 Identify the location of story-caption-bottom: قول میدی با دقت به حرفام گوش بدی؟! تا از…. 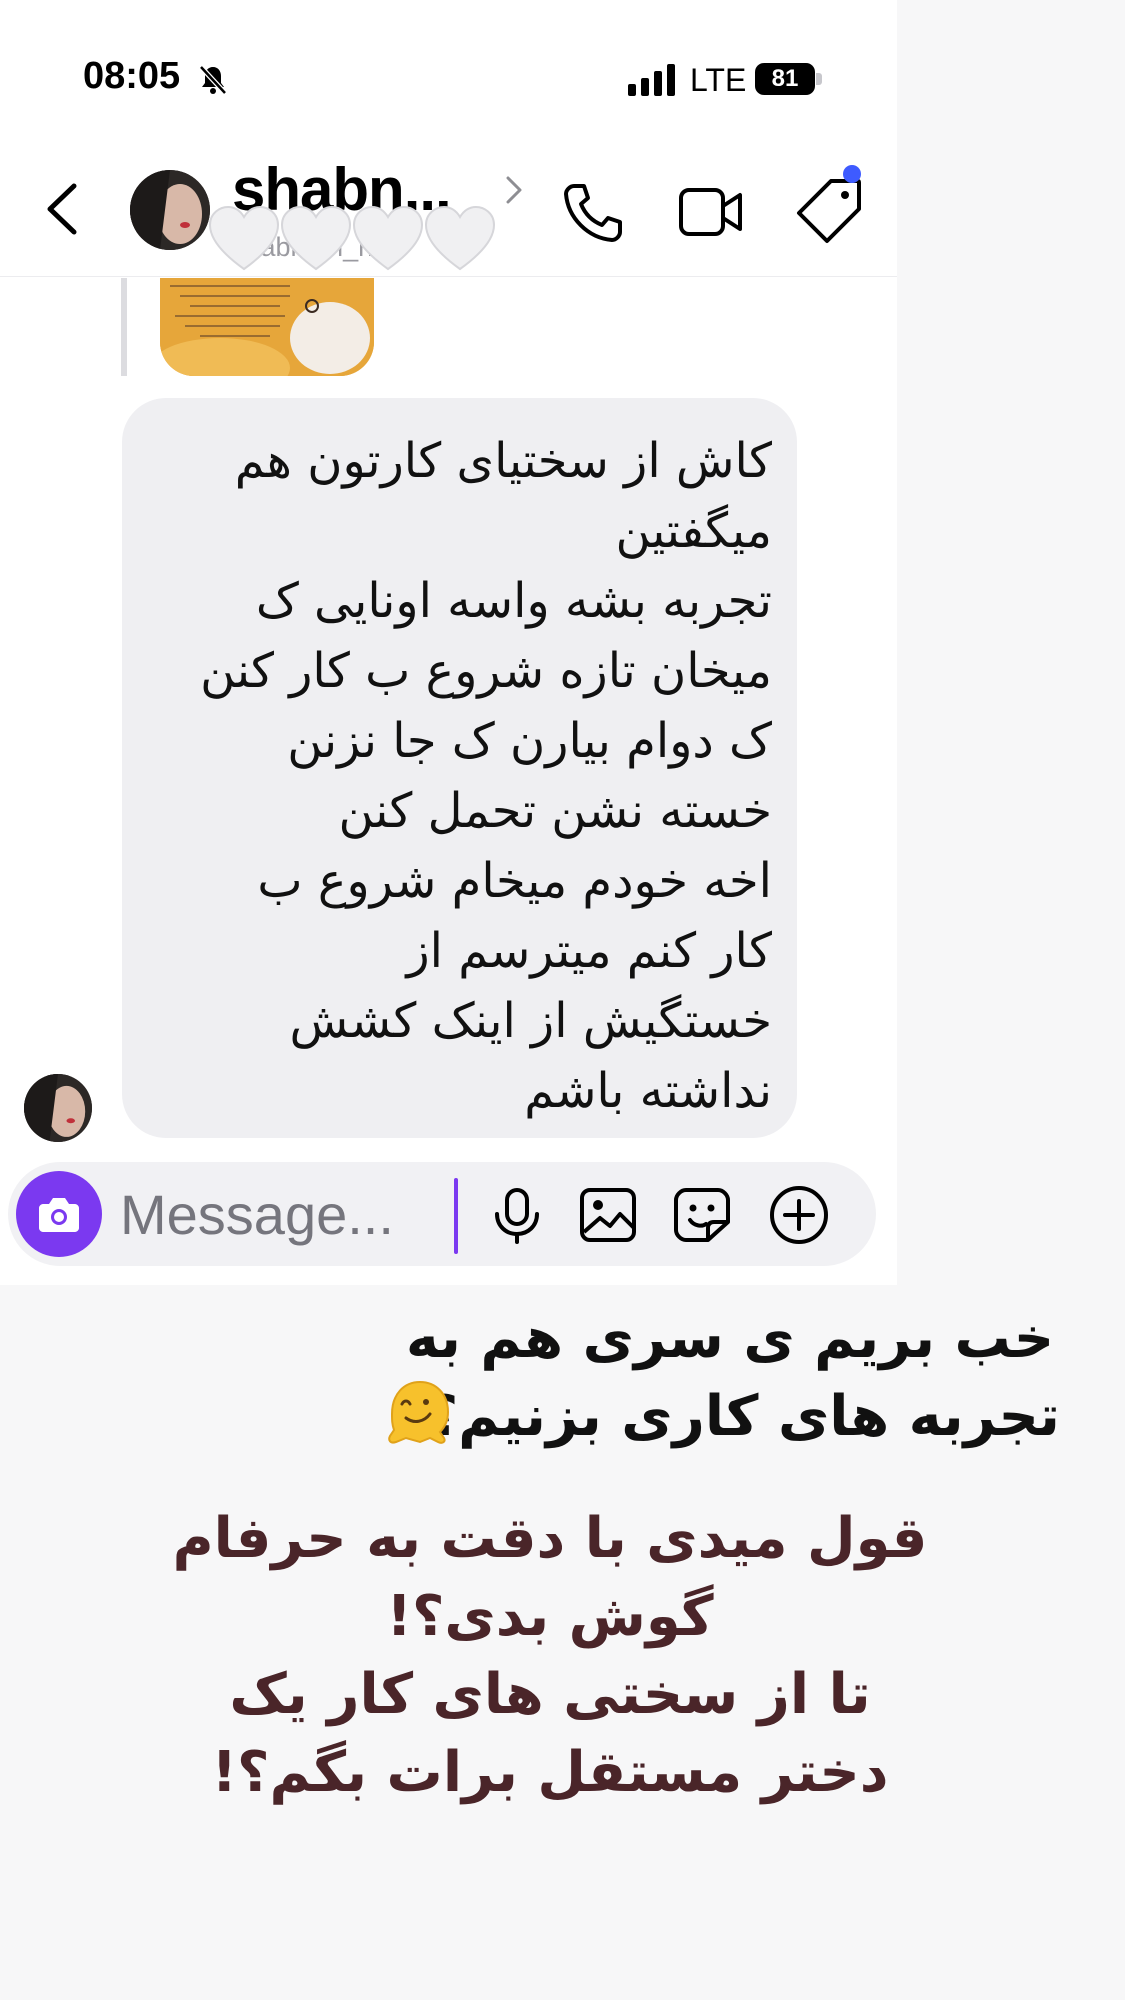
(550, 1655).